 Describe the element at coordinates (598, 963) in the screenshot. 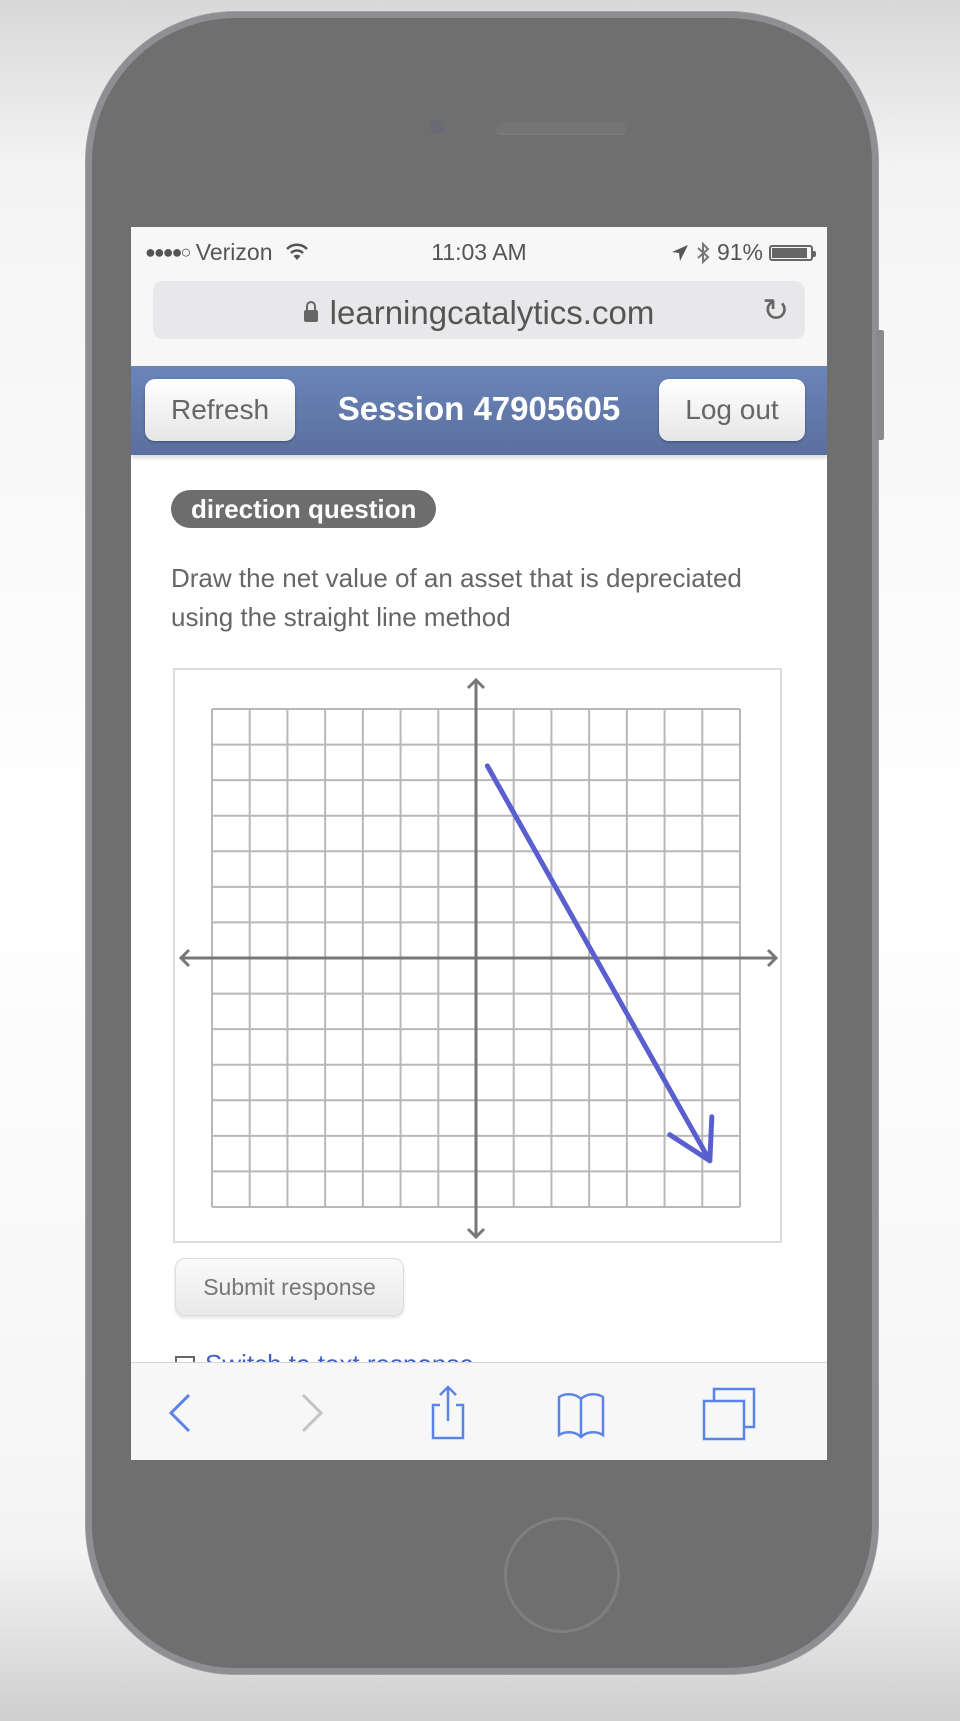

I see `drawn-line` at that location.